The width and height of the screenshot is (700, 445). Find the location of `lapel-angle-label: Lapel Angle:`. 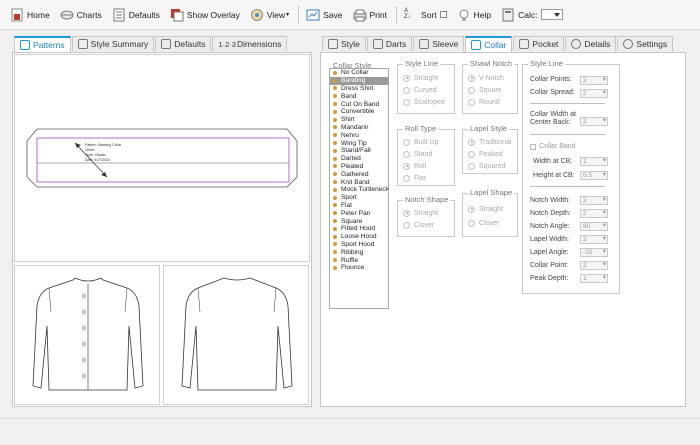

lapel-angle-label: Lapel Angle: is located at coordinates (549, 252).